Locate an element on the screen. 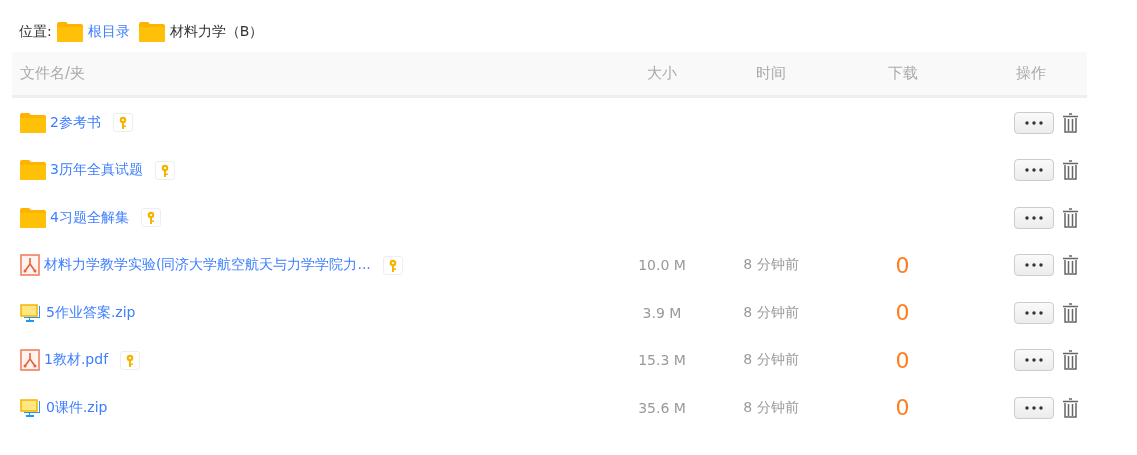 The image size is (1137, 455). column-header: 下载 is located at coordinates (902, 73).